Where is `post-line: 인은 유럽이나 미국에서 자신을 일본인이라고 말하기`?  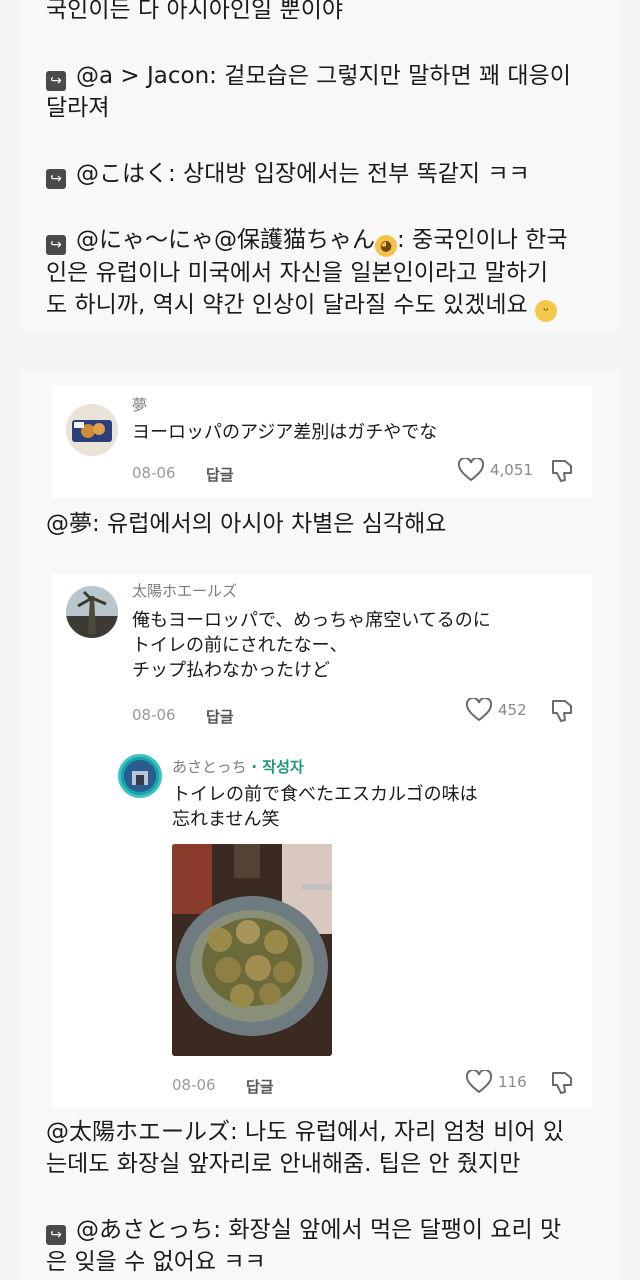 post-line: 인은 유럽이나 미국에서 자신을 일본인이라고 말하기 is located at coordinates (297, 273).